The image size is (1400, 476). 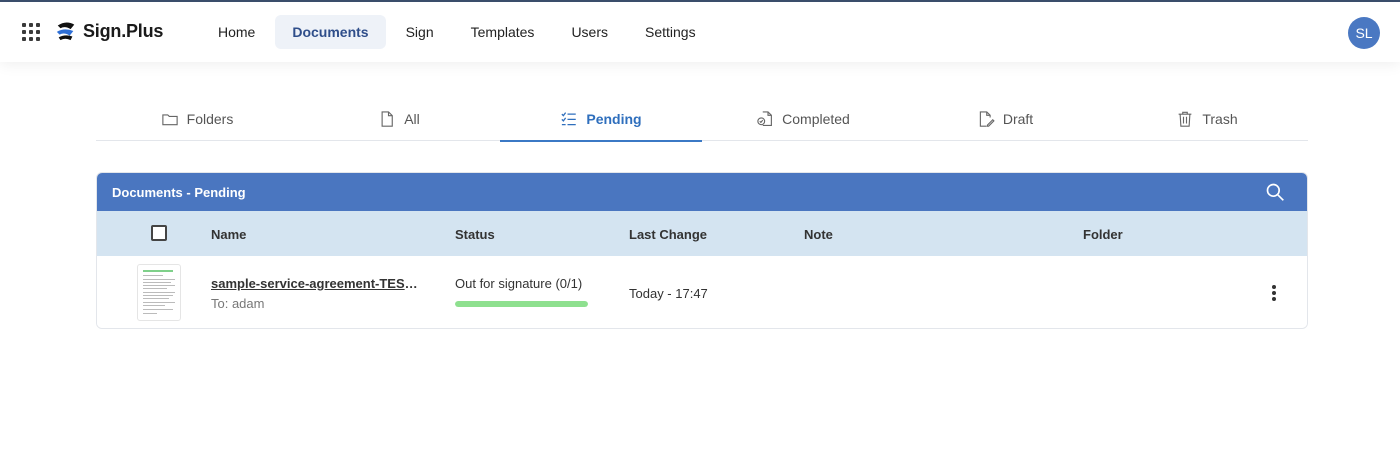 What do you see at coordinates (765, 118) in the screenshot?
I see `completed-icon` at bounding box center [765, 118].